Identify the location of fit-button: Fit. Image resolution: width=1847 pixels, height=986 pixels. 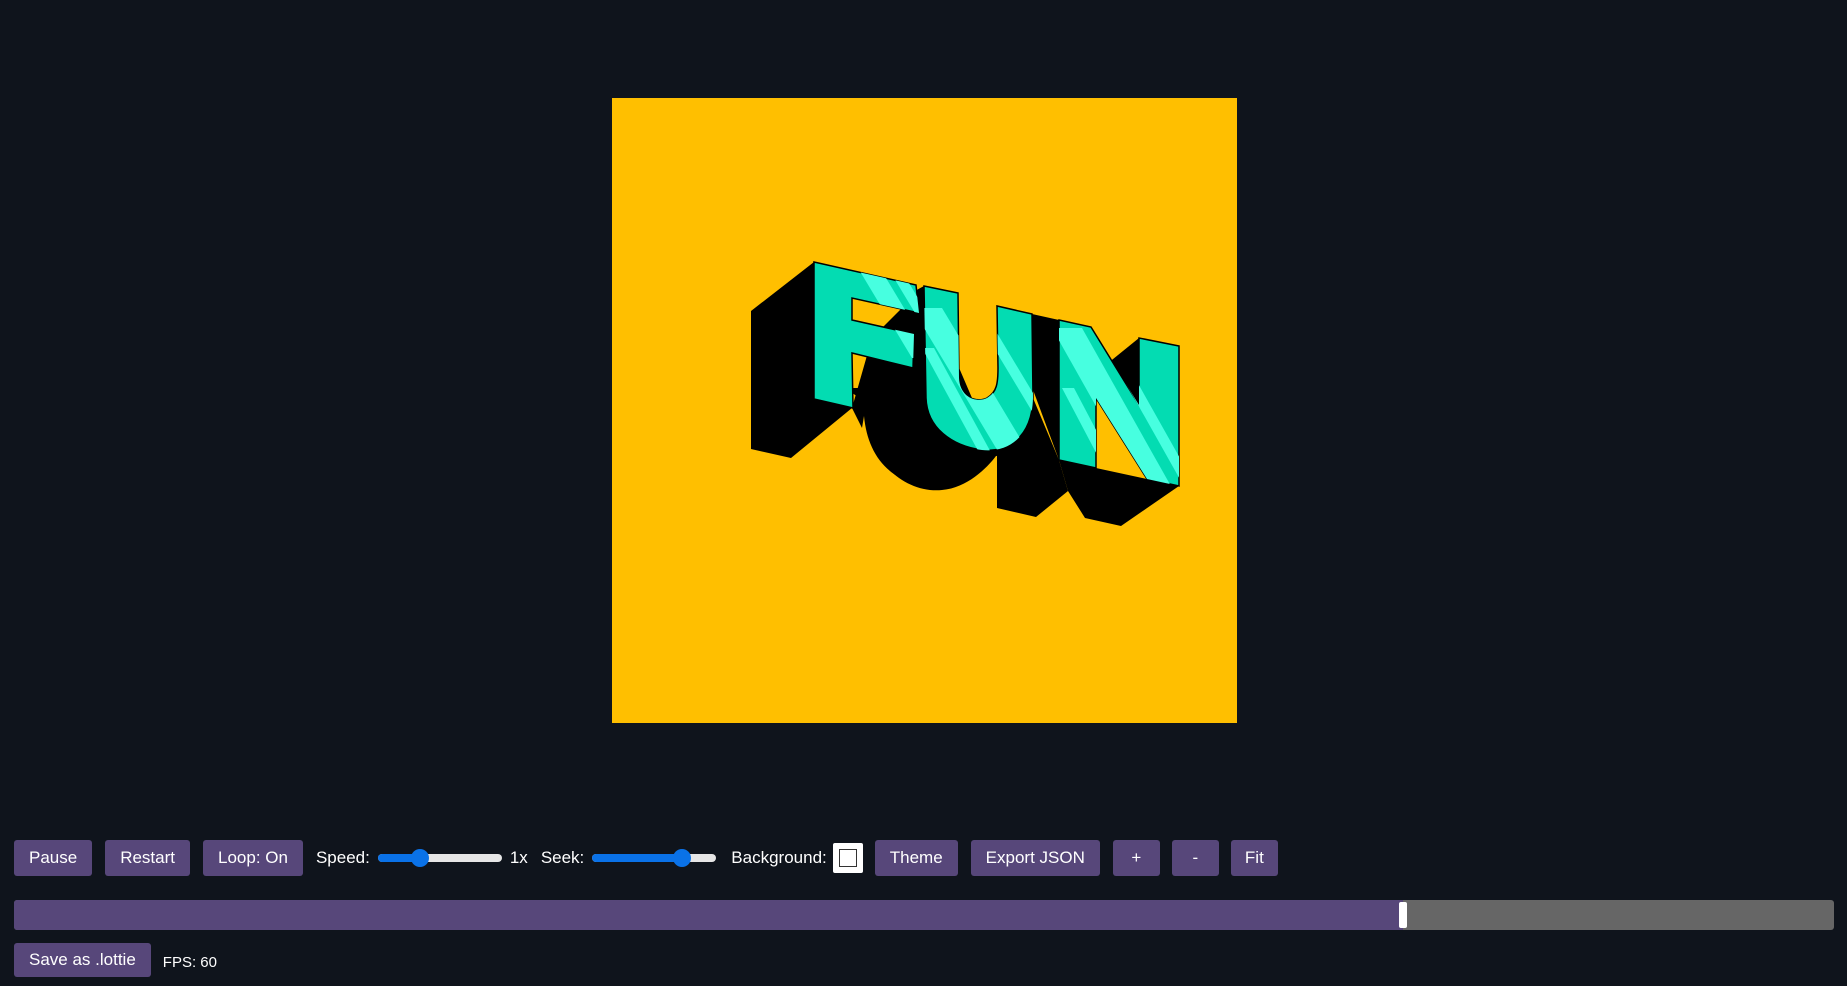
(1254, 858).